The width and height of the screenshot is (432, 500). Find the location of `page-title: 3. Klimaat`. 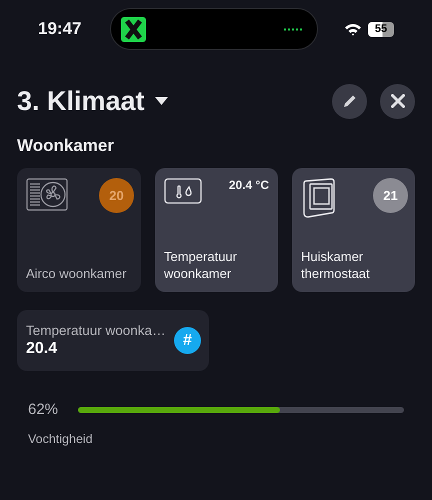

page-title: 3. Klimaat is located at coordinates (81, 101).